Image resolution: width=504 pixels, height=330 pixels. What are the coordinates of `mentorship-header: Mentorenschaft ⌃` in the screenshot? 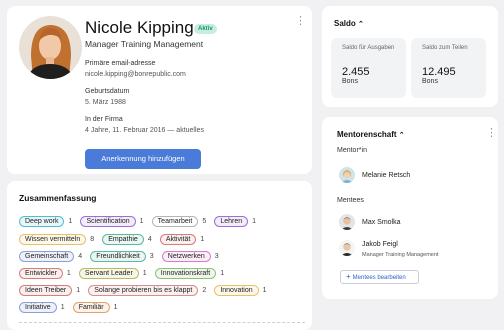 It's located at (371, 134).